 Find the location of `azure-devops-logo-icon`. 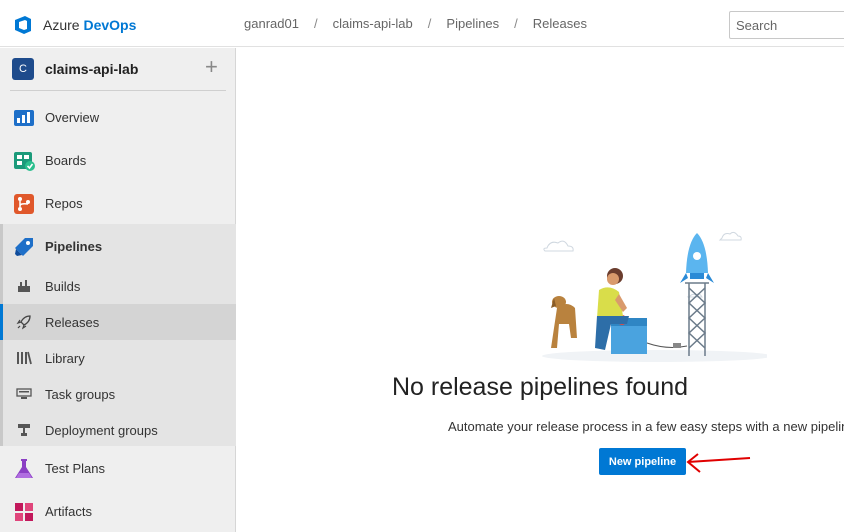

azure-devops-logo-icon is located at coordinates (23, 25).